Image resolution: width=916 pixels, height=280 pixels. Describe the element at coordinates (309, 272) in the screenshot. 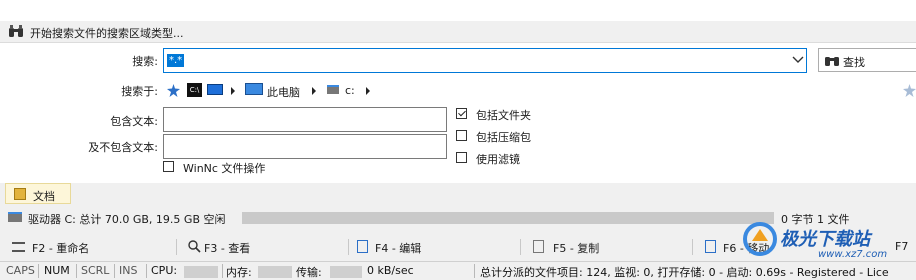

I see `transfer-label: 传输:` at that location.